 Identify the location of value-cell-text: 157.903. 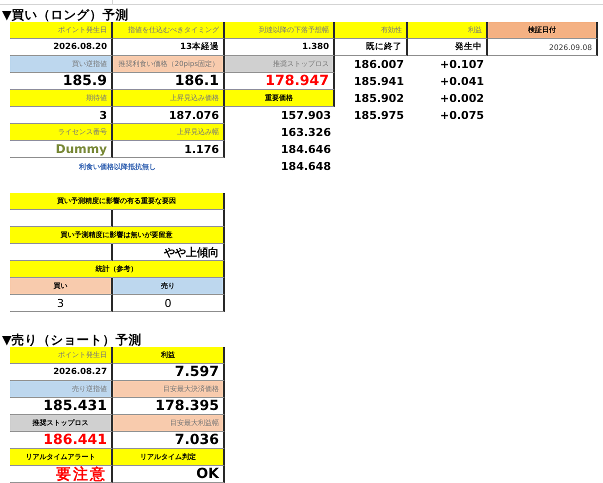
(306, 116).